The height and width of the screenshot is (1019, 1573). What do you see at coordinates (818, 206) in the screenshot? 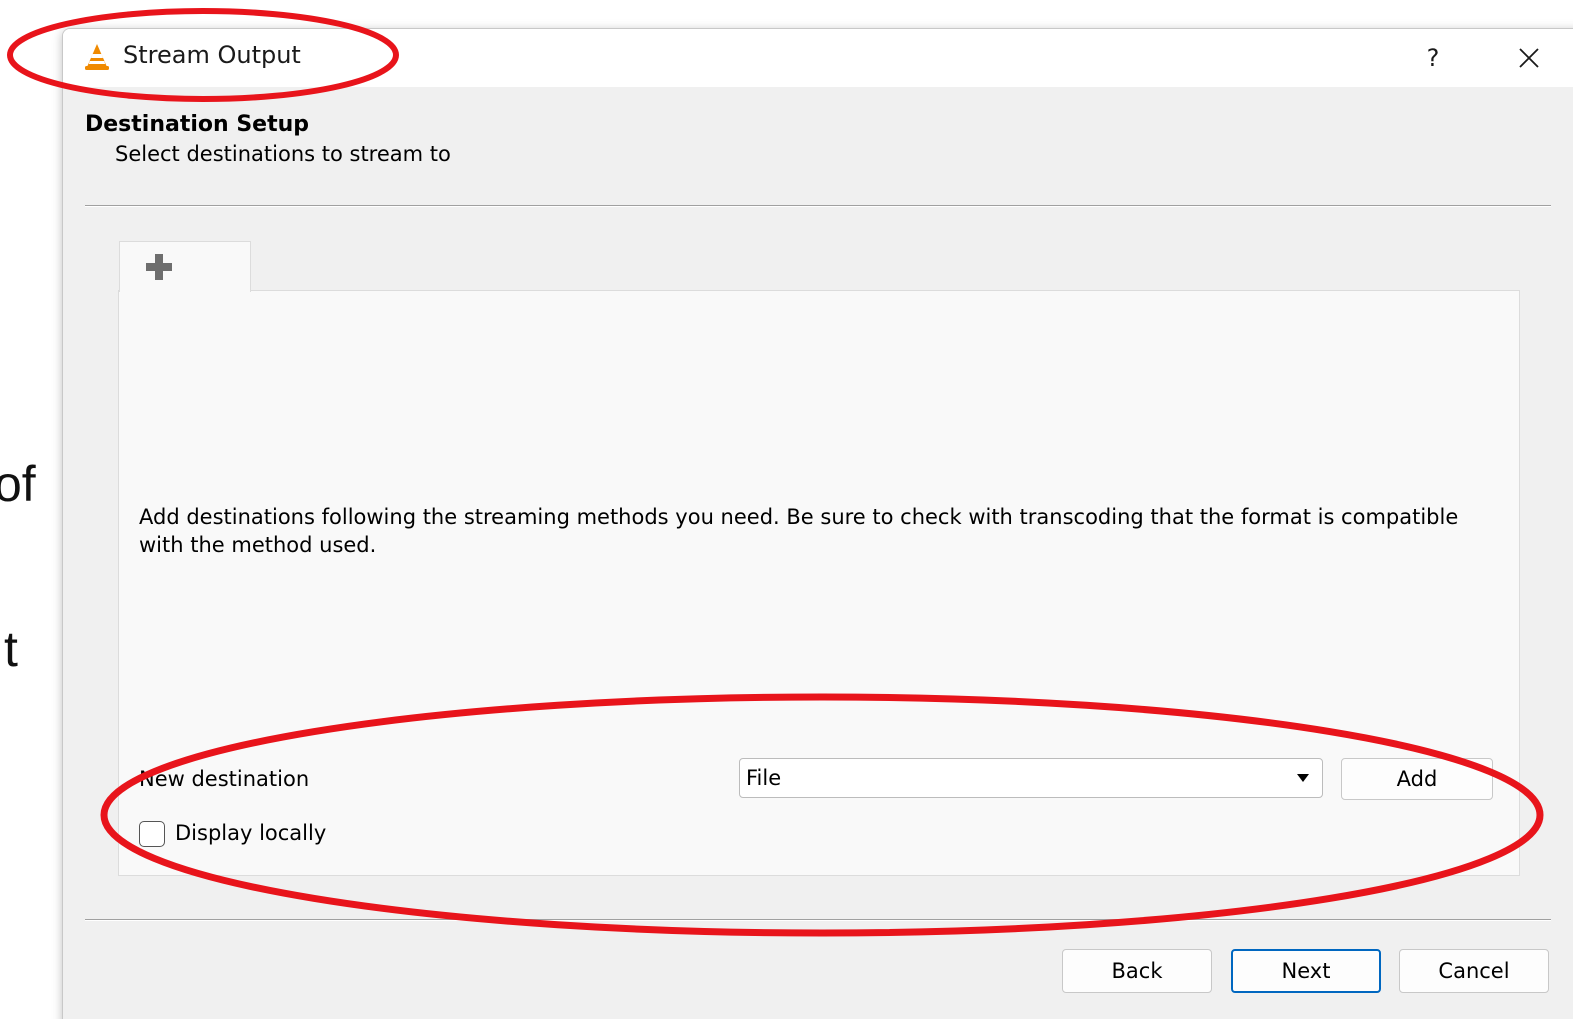
I see `header-divider` at bounding box center [818, 206].